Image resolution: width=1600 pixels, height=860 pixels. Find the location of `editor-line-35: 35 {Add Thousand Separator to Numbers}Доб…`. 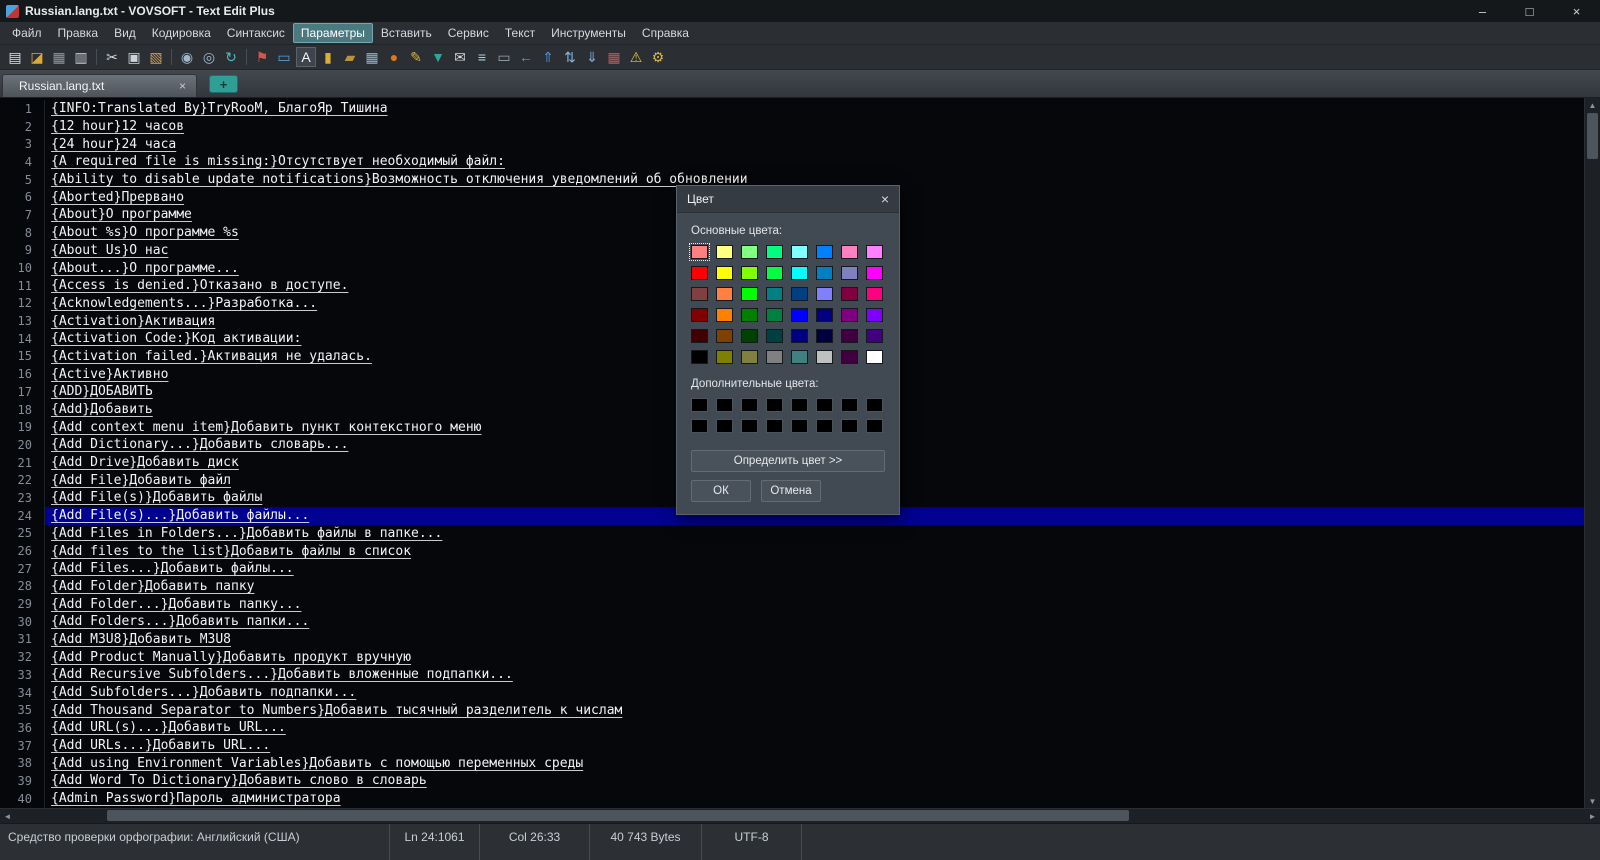

editor-line-35: 35 {Add Thousand Separator to Numbers}Доб… is located at coordinates (792, 710).